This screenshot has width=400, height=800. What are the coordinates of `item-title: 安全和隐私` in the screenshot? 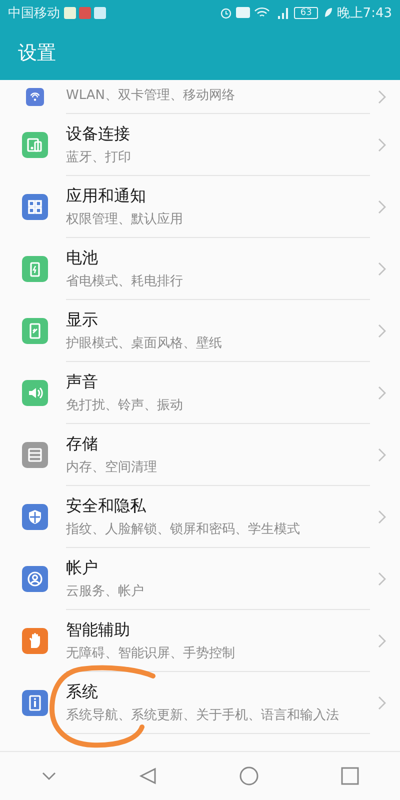 It's located at (106, 506).